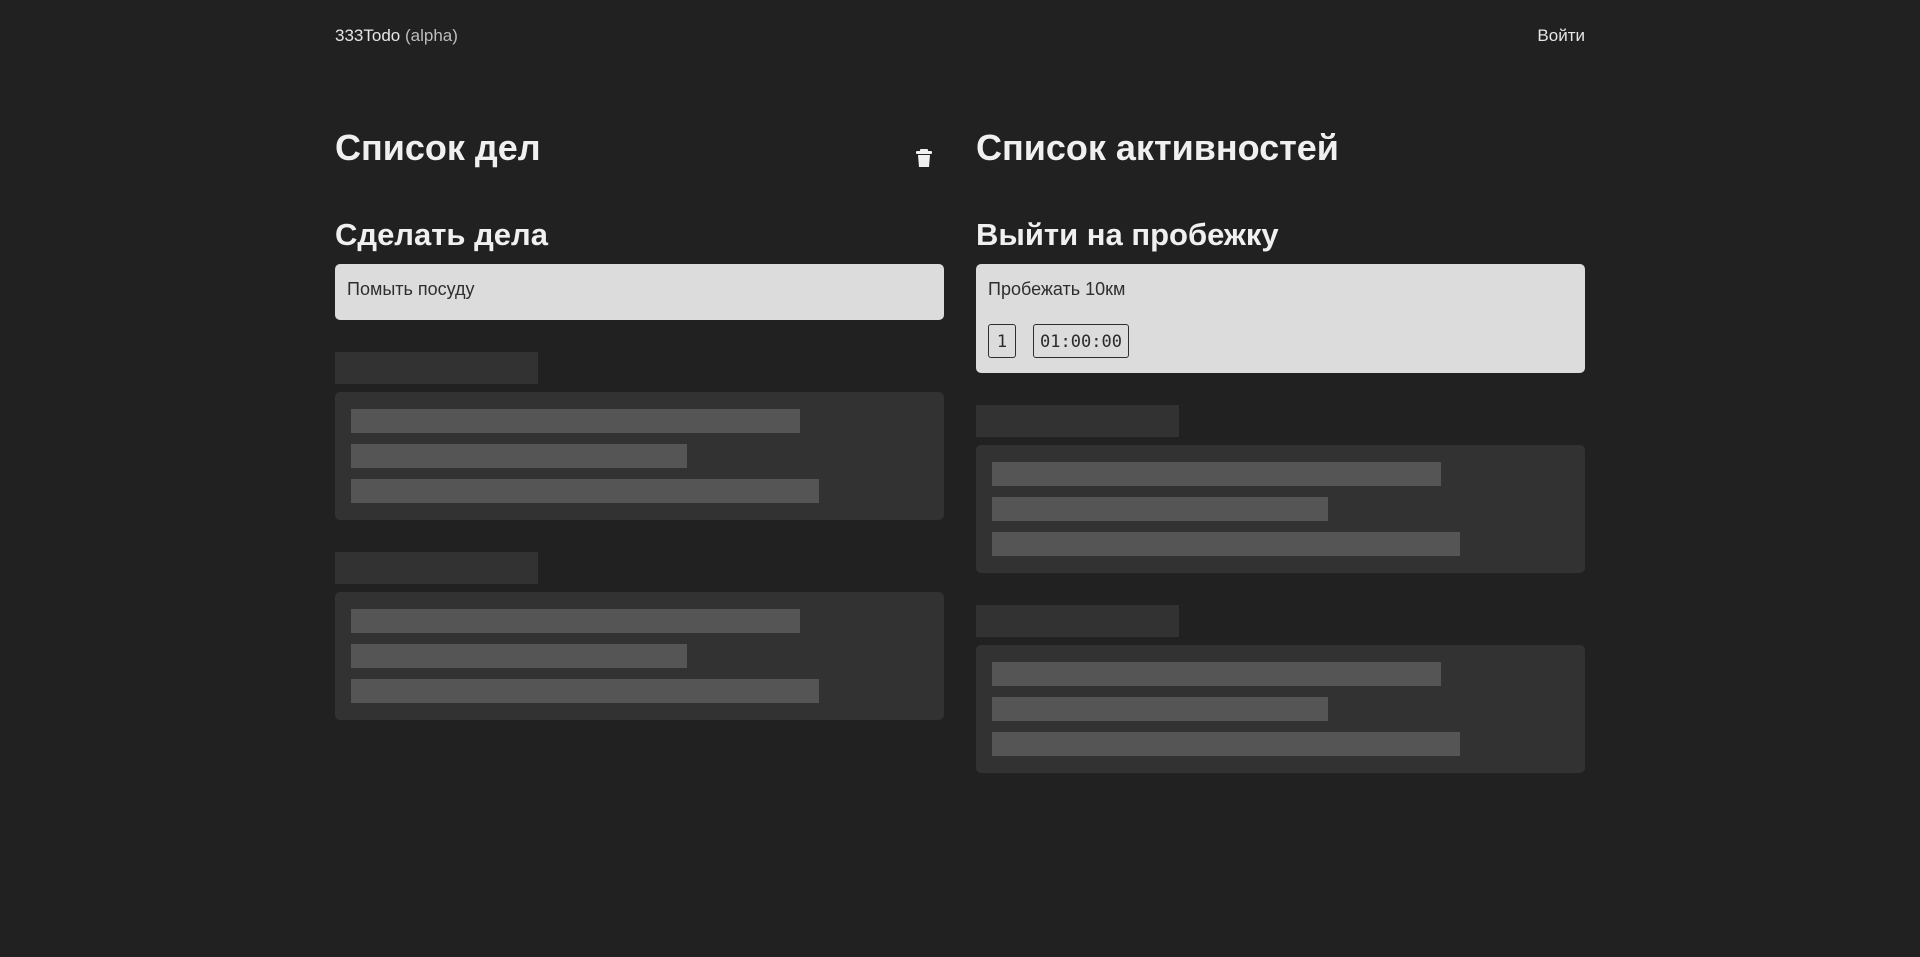  I want to click on app-brand: 333Todo (alpha), so click(396, 36).